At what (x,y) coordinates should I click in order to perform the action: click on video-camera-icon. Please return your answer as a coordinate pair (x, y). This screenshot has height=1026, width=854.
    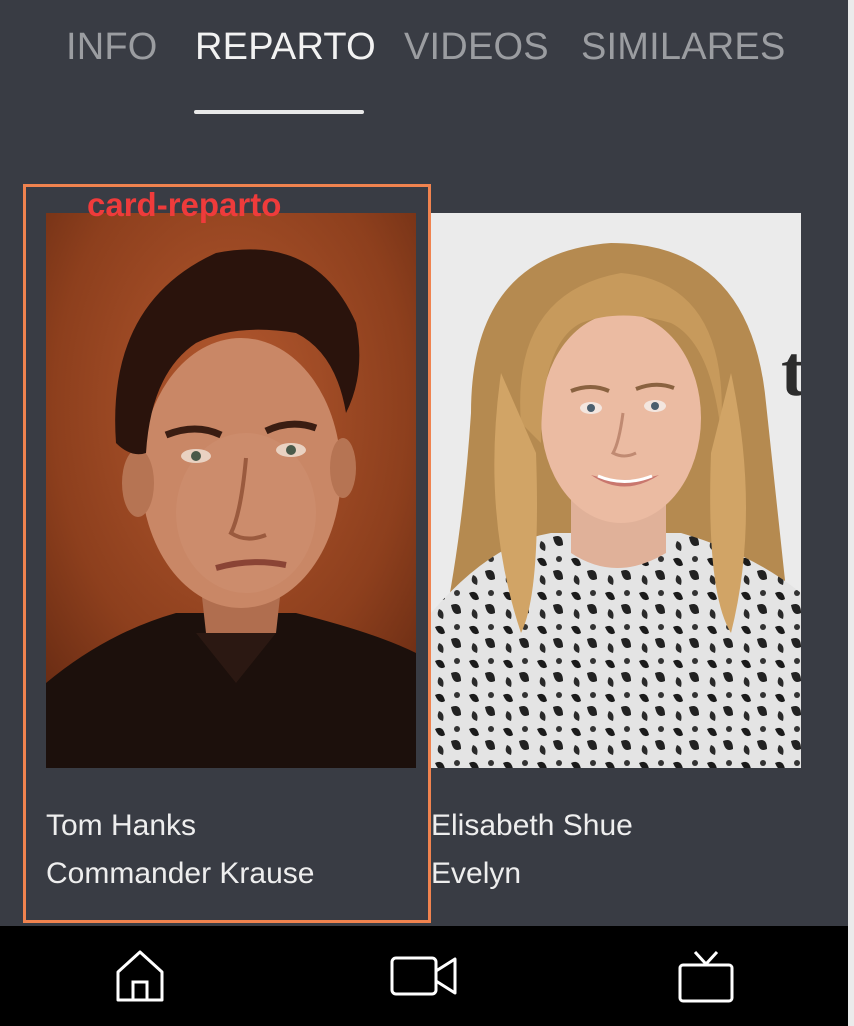
    Looking at the image, I should click on (424, 976).